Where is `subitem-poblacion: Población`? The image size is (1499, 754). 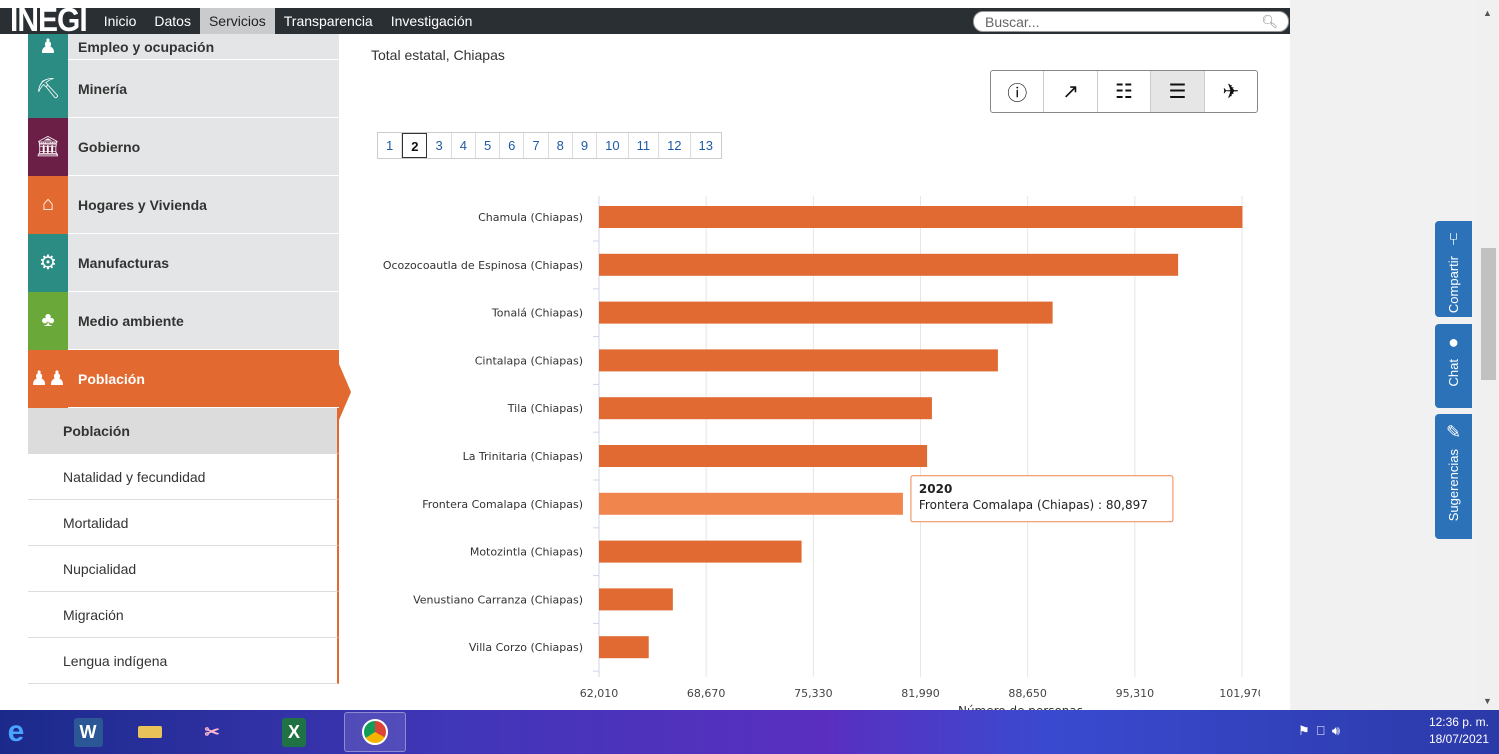 subitem-poblacion: Población is located at coordinates (183, 431).